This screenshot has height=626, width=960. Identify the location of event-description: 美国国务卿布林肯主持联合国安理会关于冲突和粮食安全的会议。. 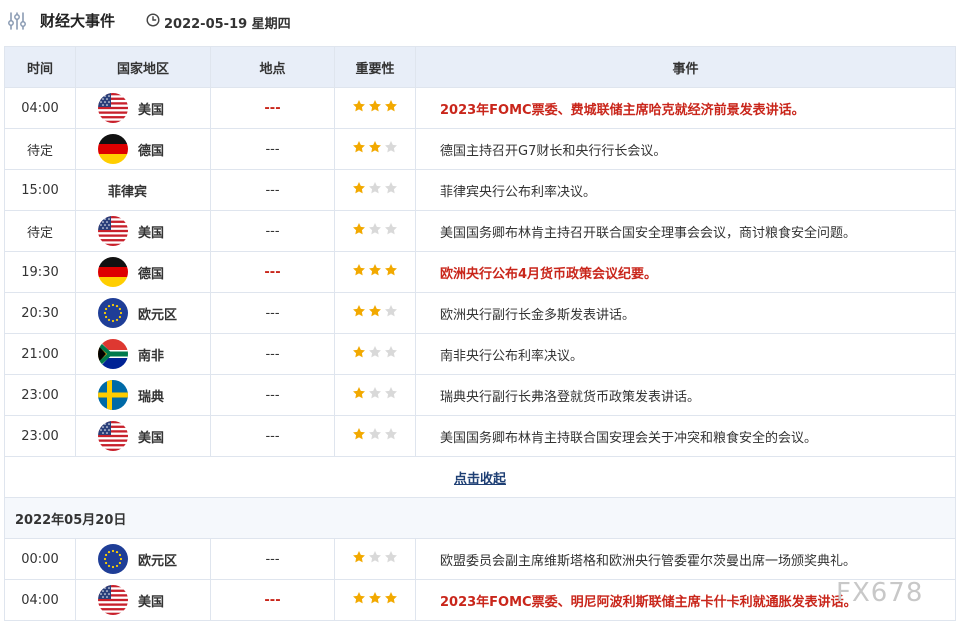
(685, 436).